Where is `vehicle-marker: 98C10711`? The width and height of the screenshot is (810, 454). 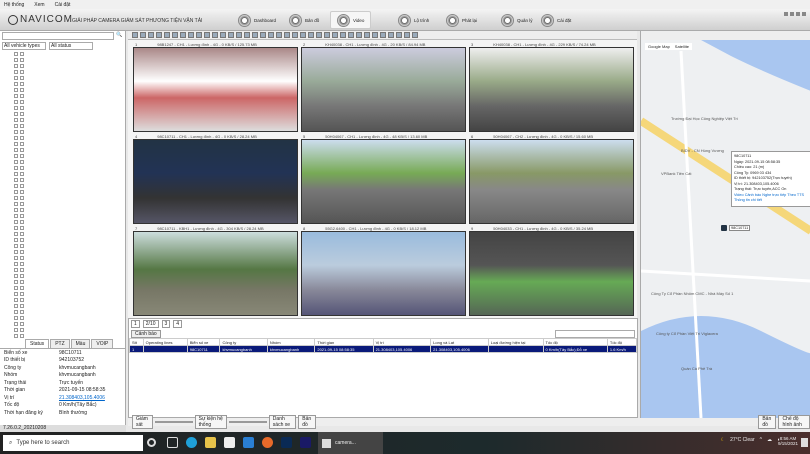 vehicle-marker: 98C10711 is located at coordinates (736, 228).